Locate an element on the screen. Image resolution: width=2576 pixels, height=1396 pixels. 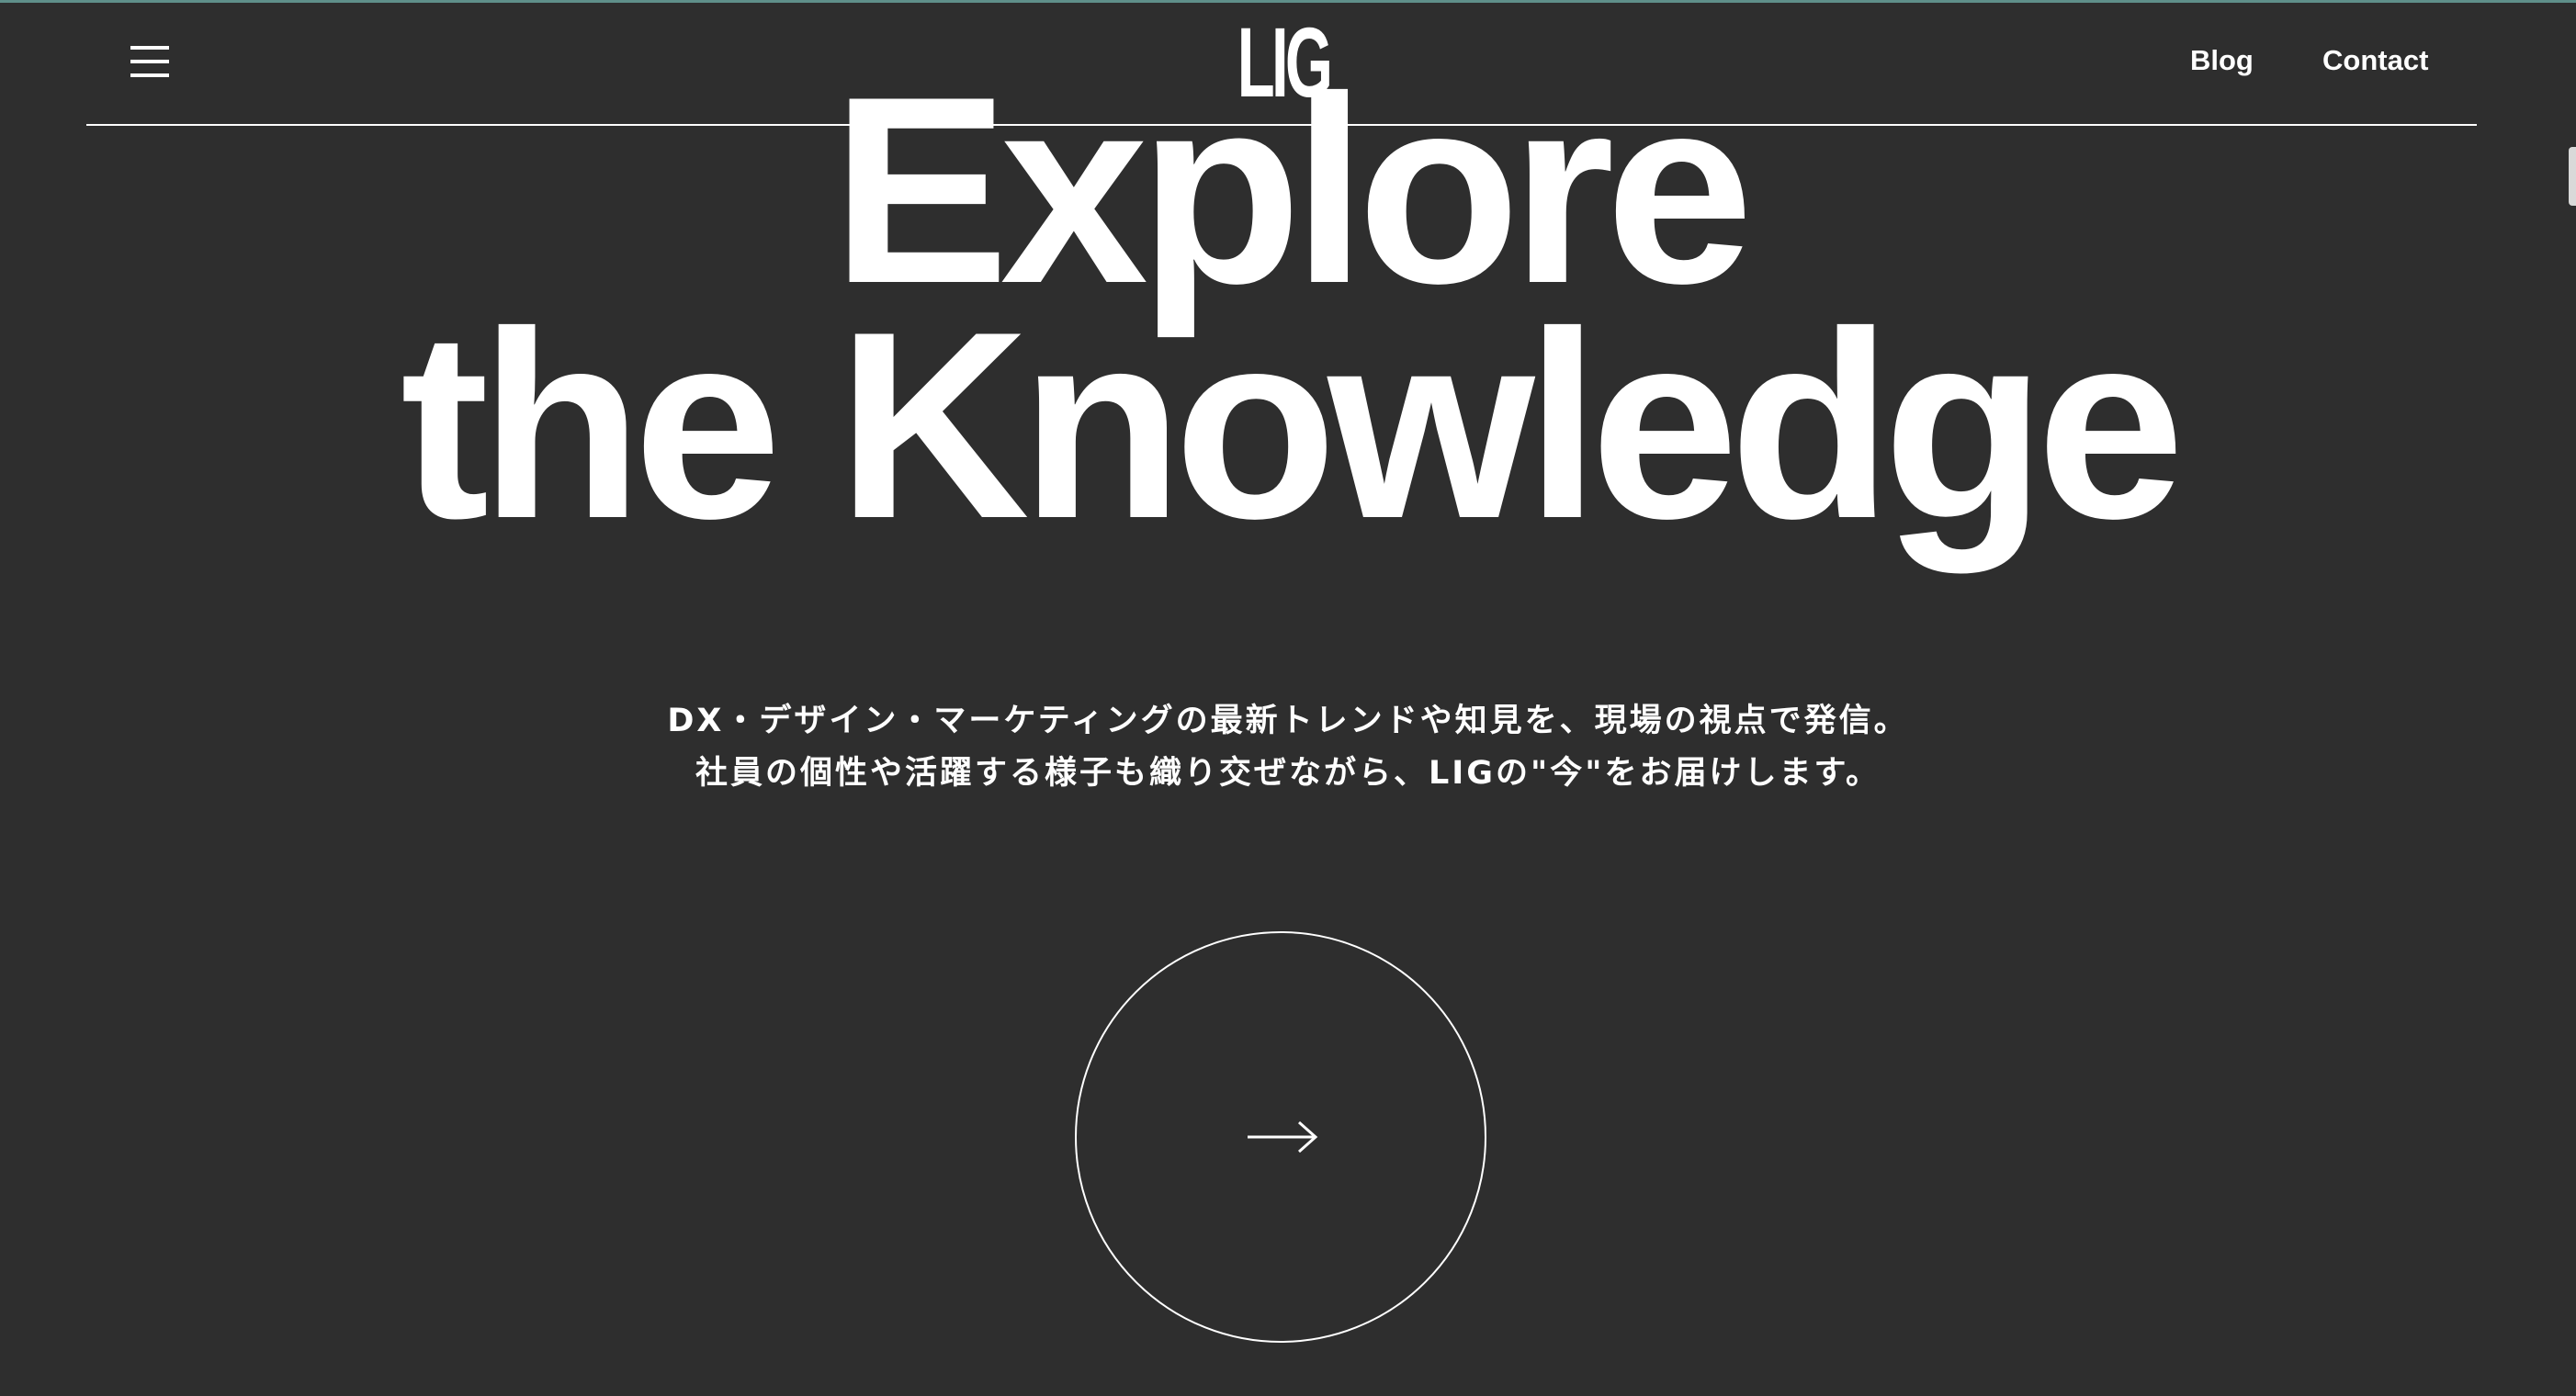
description-line-2: 社員の個性や活躍する様子も織り交ぜながら、LIGの"今"をお届けします。 is located at coordinates (1288, 773).